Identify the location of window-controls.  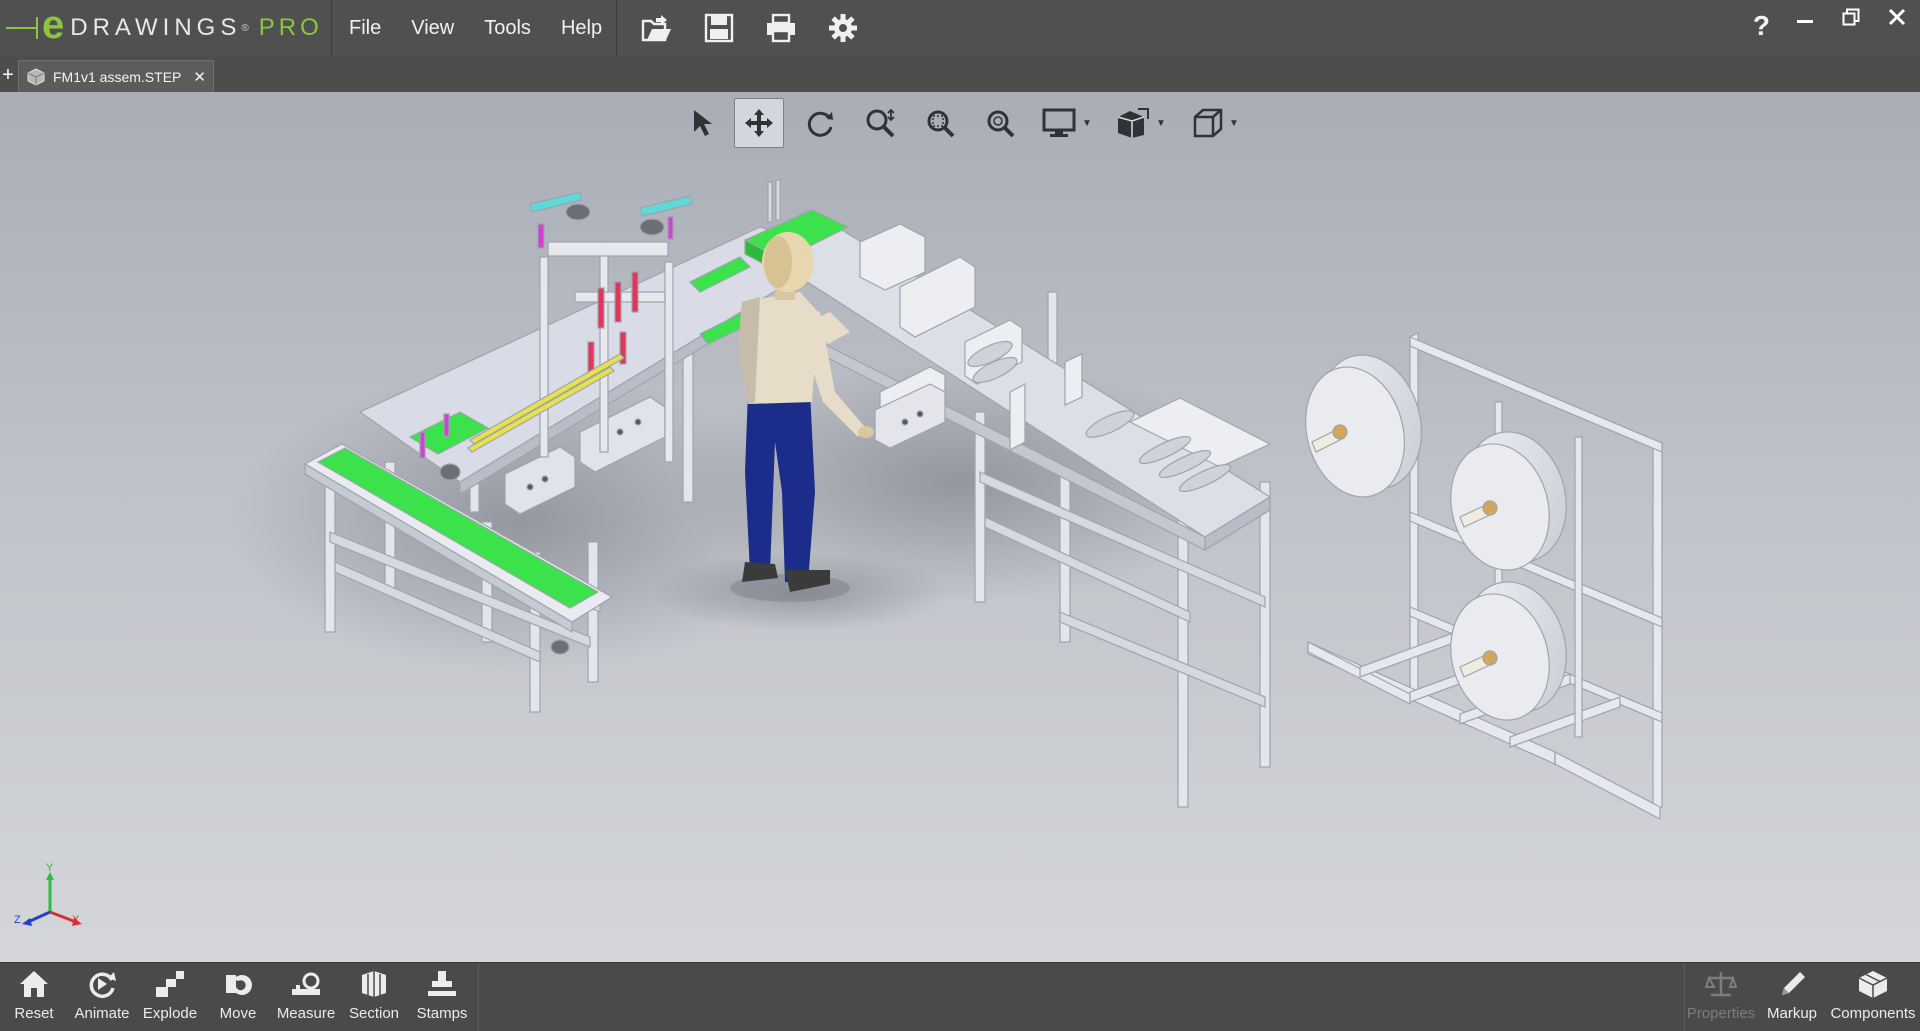
(1851, 17).